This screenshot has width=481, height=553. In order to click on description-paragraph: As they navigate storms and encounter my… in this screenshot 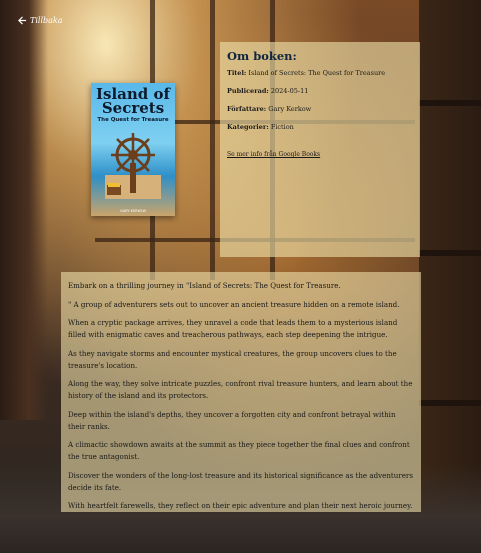, I will do `click(232, 359)`.